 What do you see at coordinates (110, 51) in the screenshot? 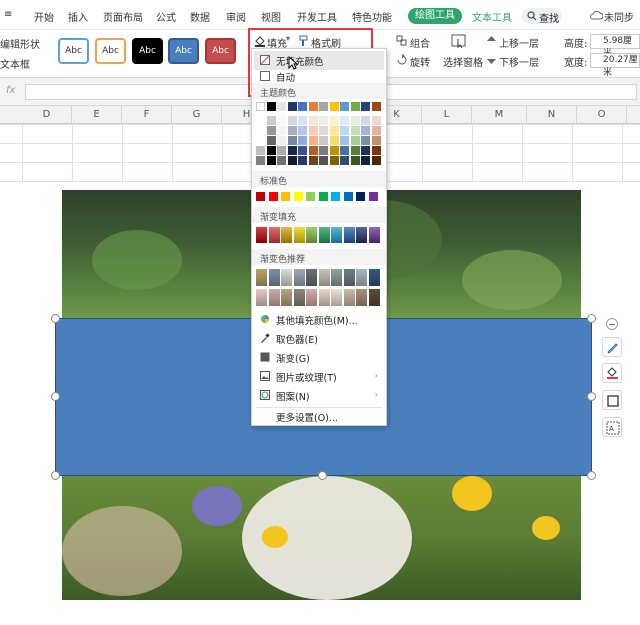
I see `shape-style-2: Abc` at bounding box center [110, 51].